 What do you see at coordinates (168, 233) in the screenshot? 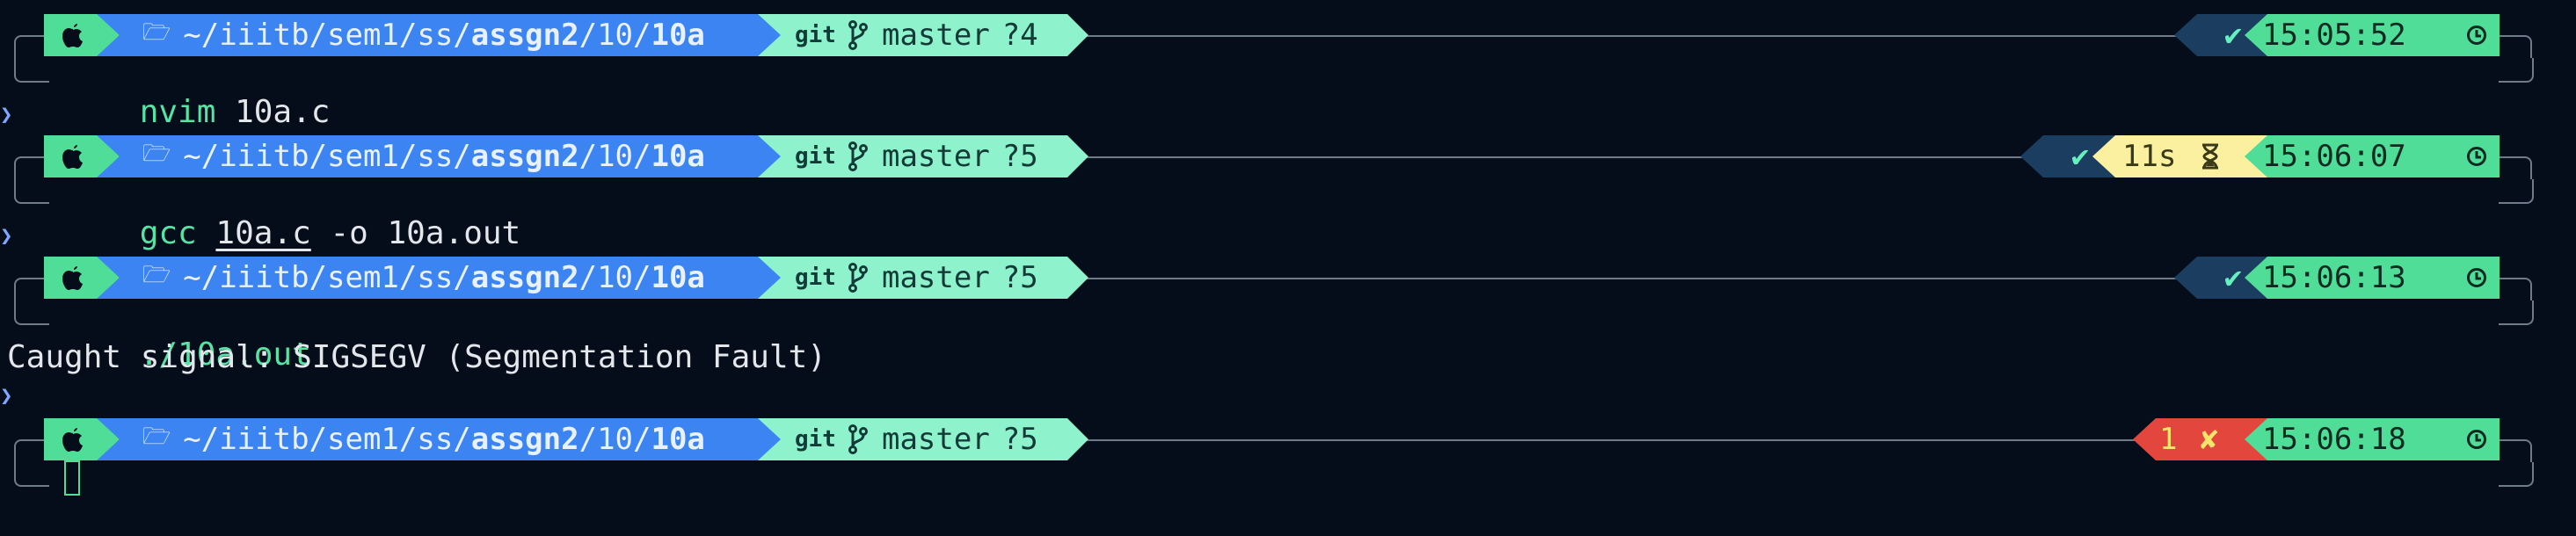
I see `command-name: gcc` at bounding box center [168, 233].